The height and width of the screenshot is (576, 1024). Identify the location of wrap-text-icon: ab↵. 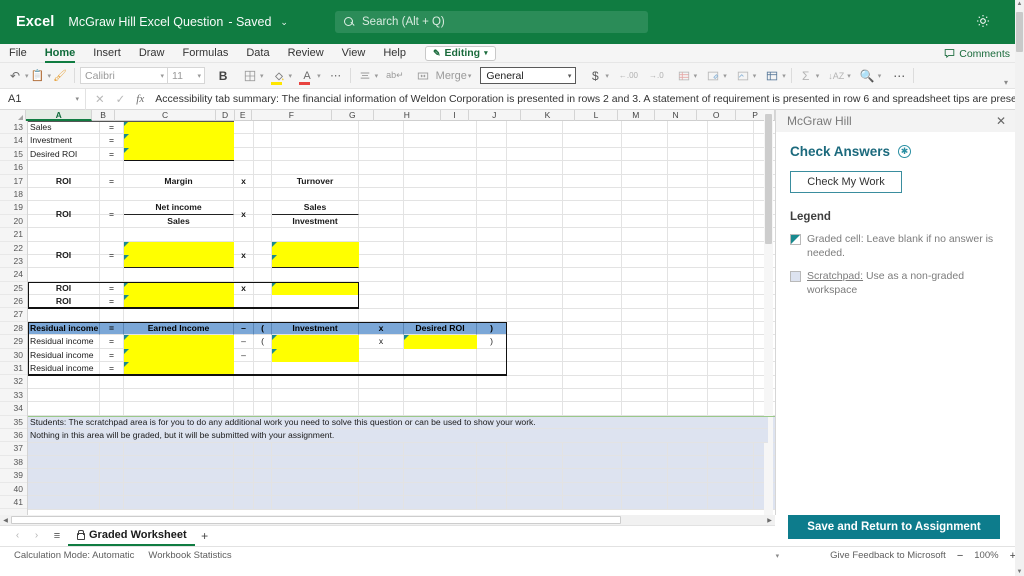
(395, 76).